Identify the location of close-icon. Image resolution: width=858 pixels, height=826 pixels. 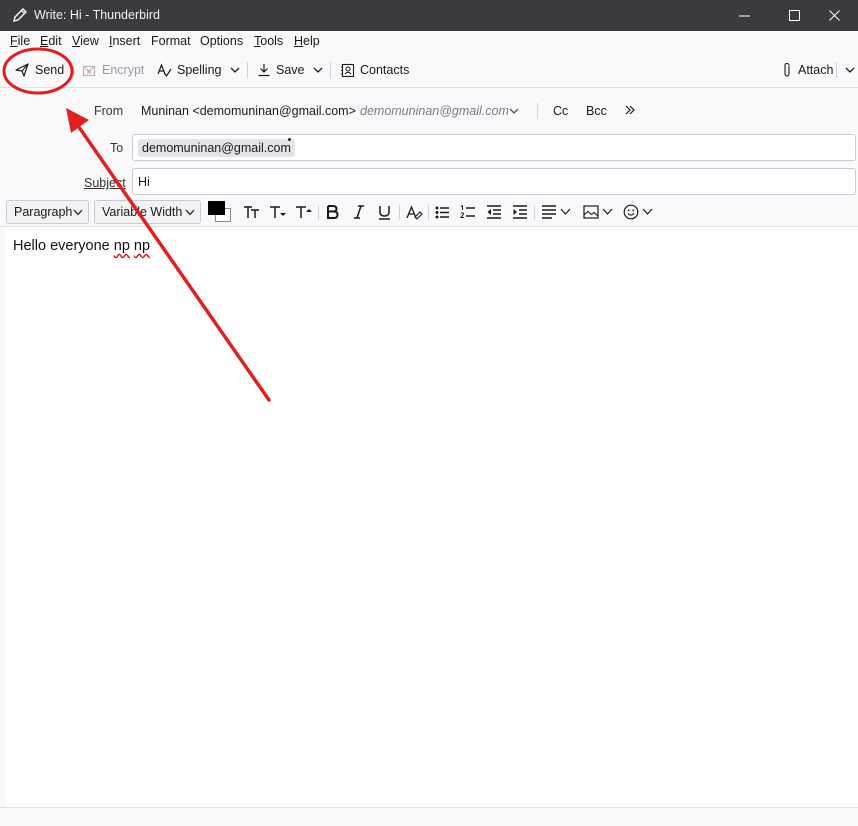
(834, 15).